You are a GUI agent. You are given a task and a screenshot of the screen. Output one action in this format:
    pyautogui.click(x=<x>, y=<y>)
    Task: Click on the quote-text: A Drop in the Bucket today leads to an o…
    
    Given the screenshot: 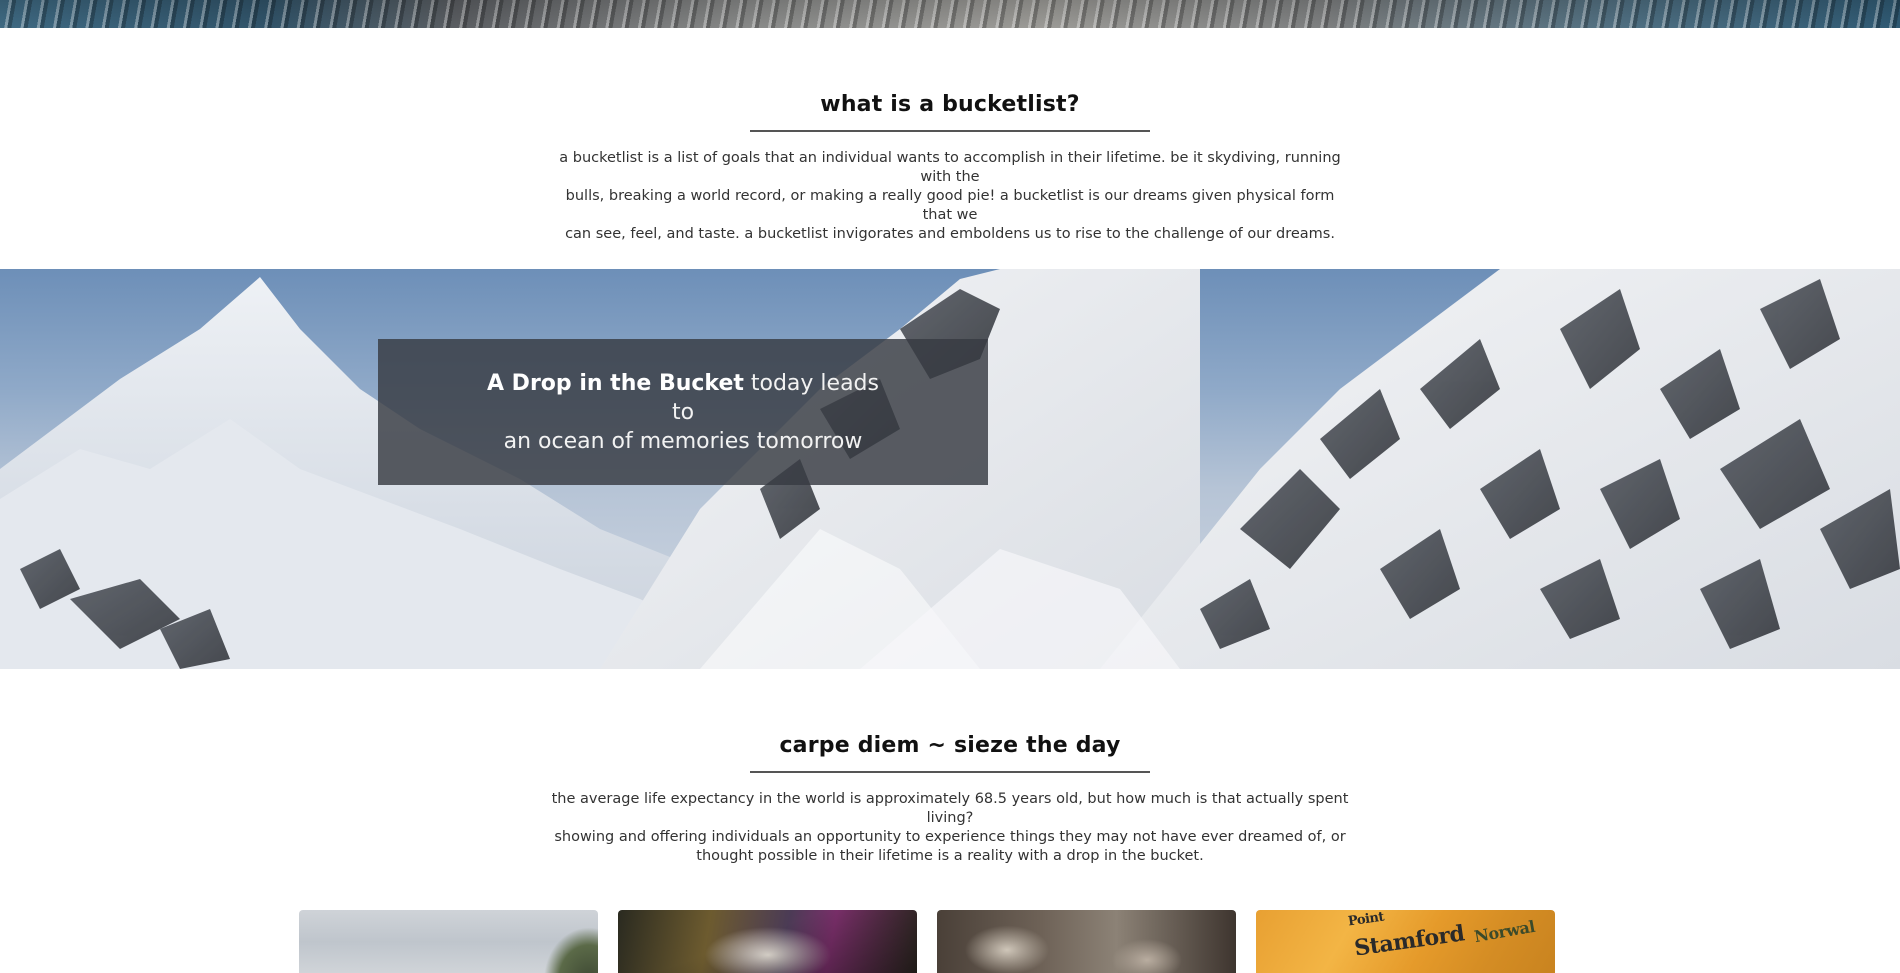 What is the action you would take?
    pyautogui.click(x=683, y=412)
    